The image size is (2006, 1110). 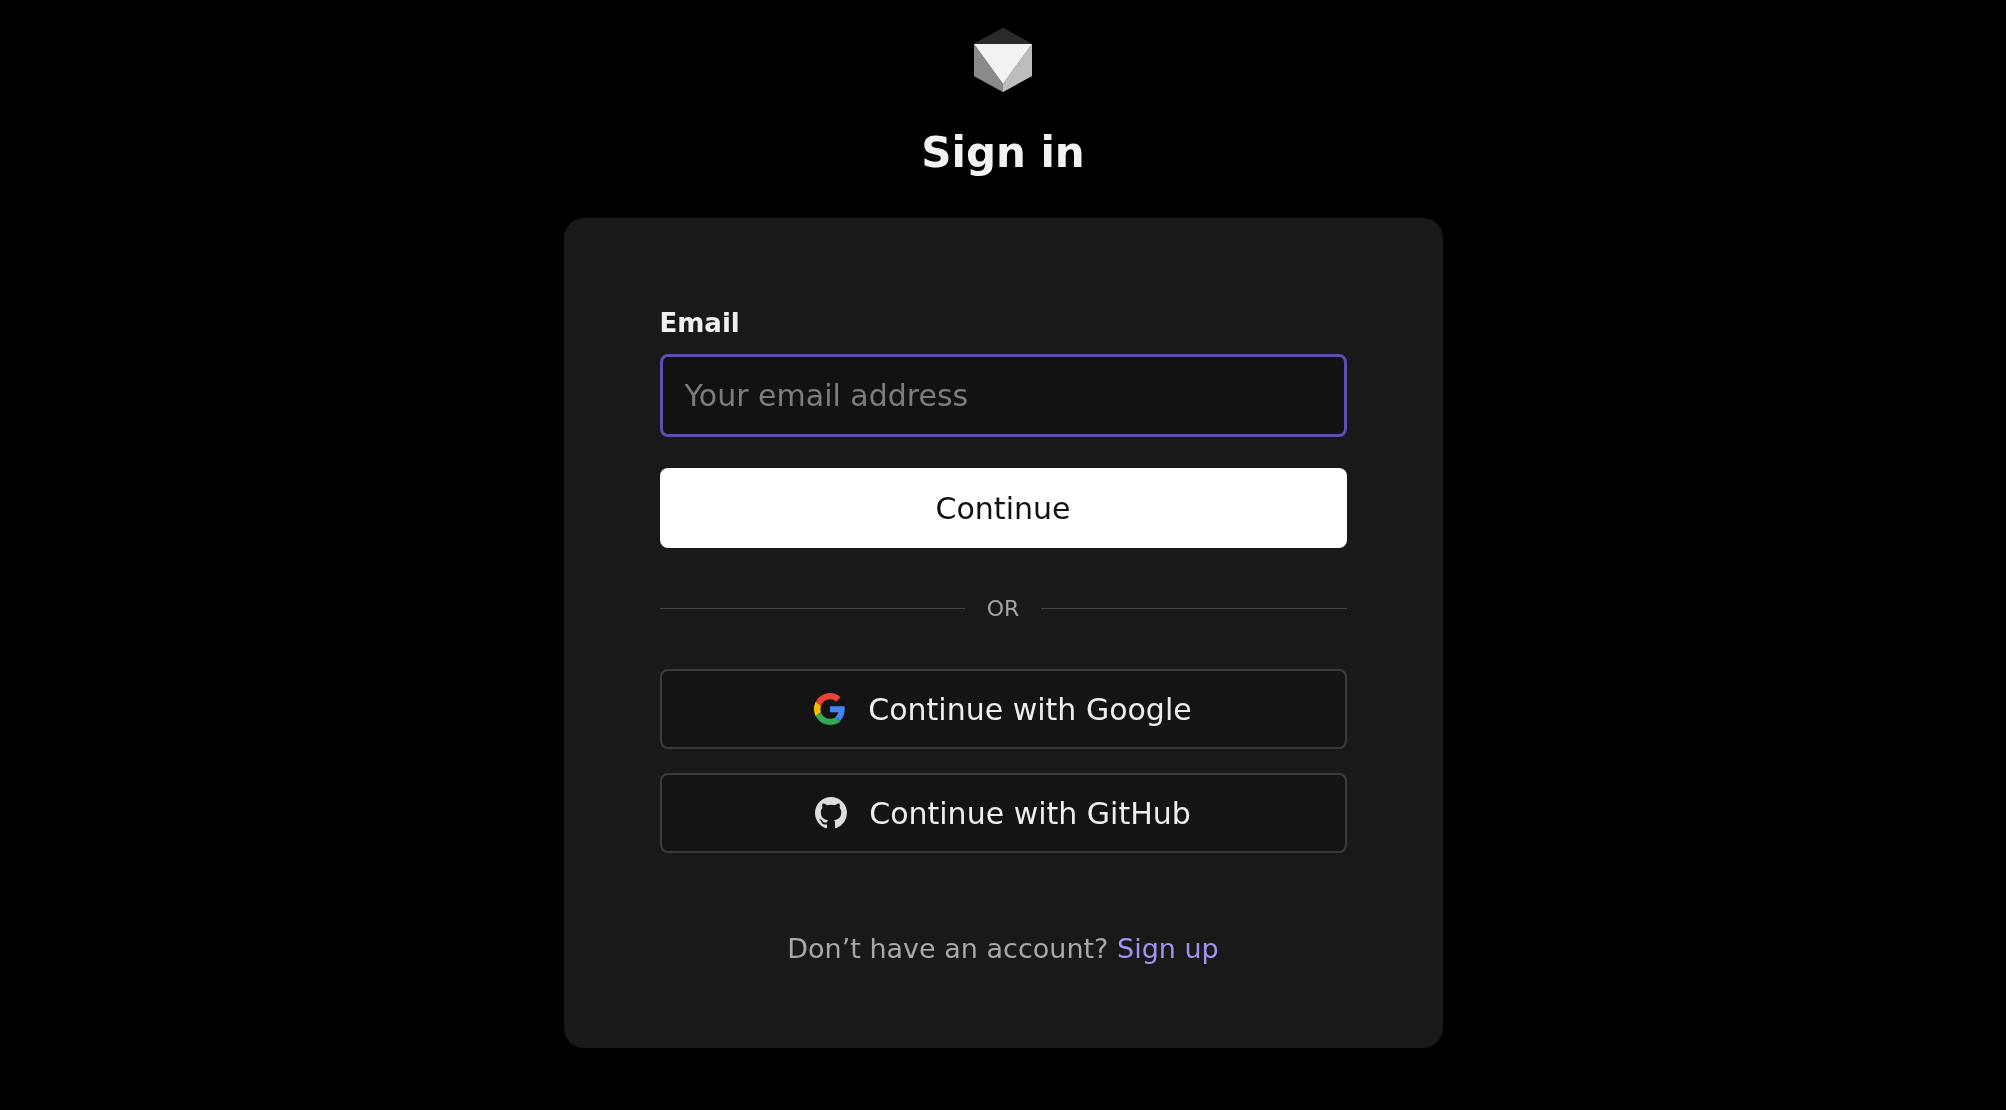 I want to click on sign-up-link: Sign up, so click(x=1168, y=949).